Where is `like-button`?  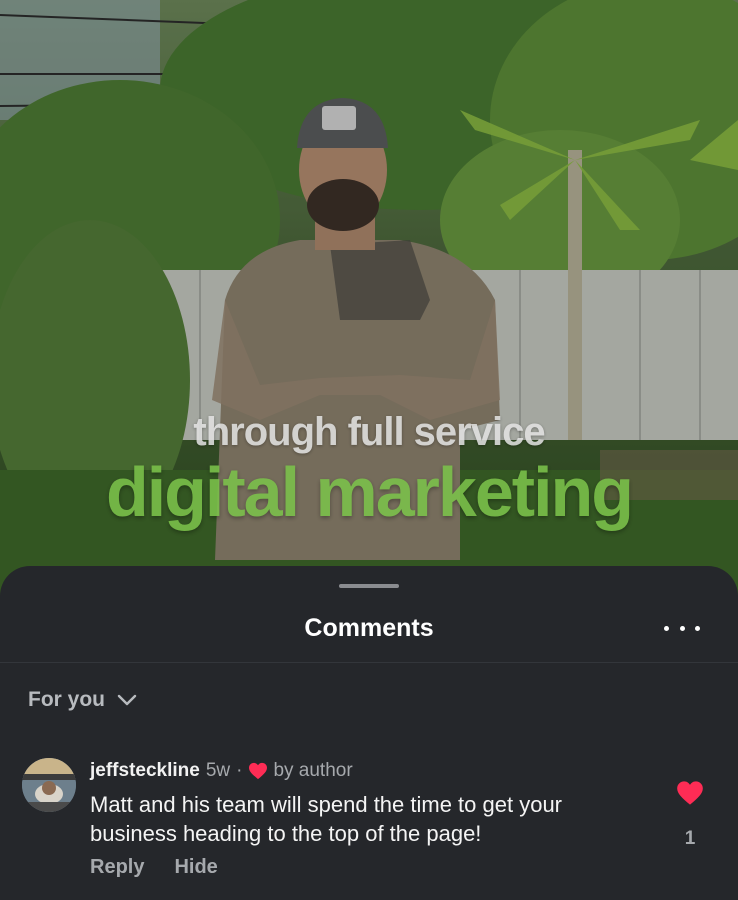 like-button is located at coordinates (690, 793).